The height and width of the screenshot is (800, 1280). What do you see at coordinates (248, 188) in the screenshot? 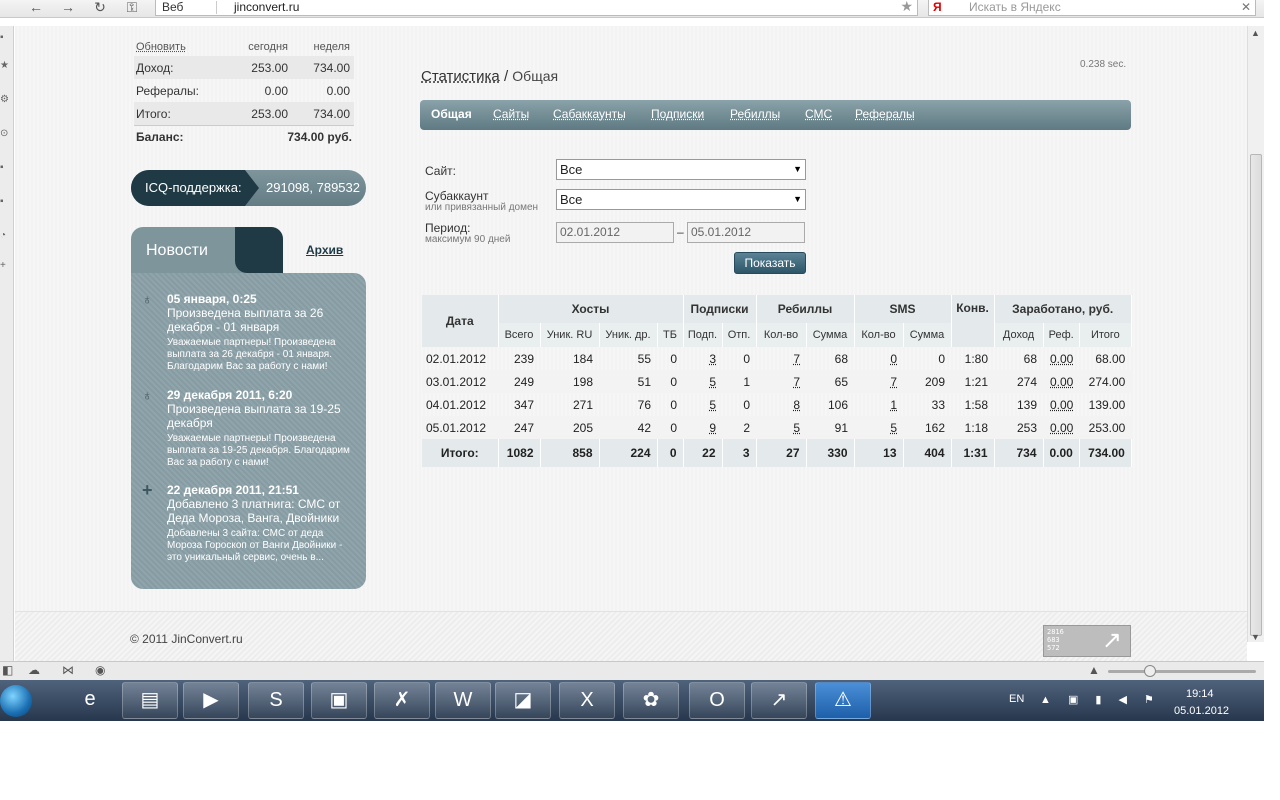
I see `icq-support: ICQ-поддержка: 291098, 789532` at bounding box center [248, 188].